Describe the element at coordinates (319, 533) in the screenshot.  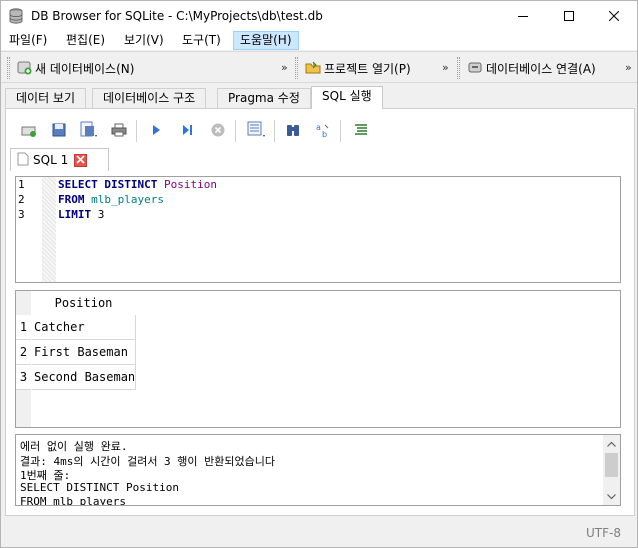
I see `status-bar: UTF-8` at that location.